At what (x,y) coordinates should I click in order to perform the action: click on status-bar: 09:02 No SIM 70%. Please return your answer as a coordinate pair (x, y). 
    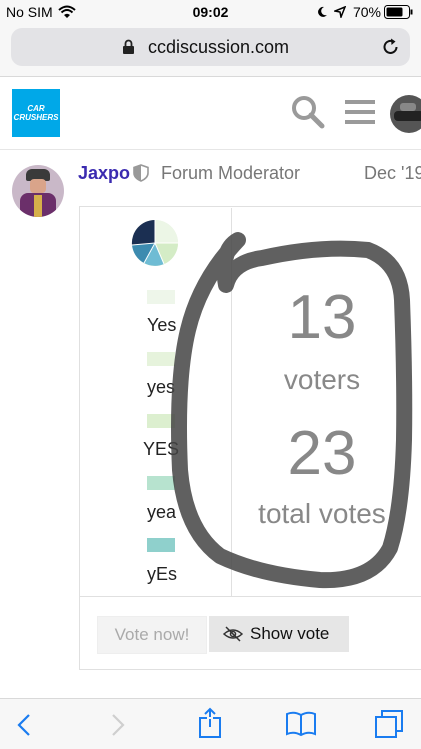
    Looking at the image, I should click on (210, 12).